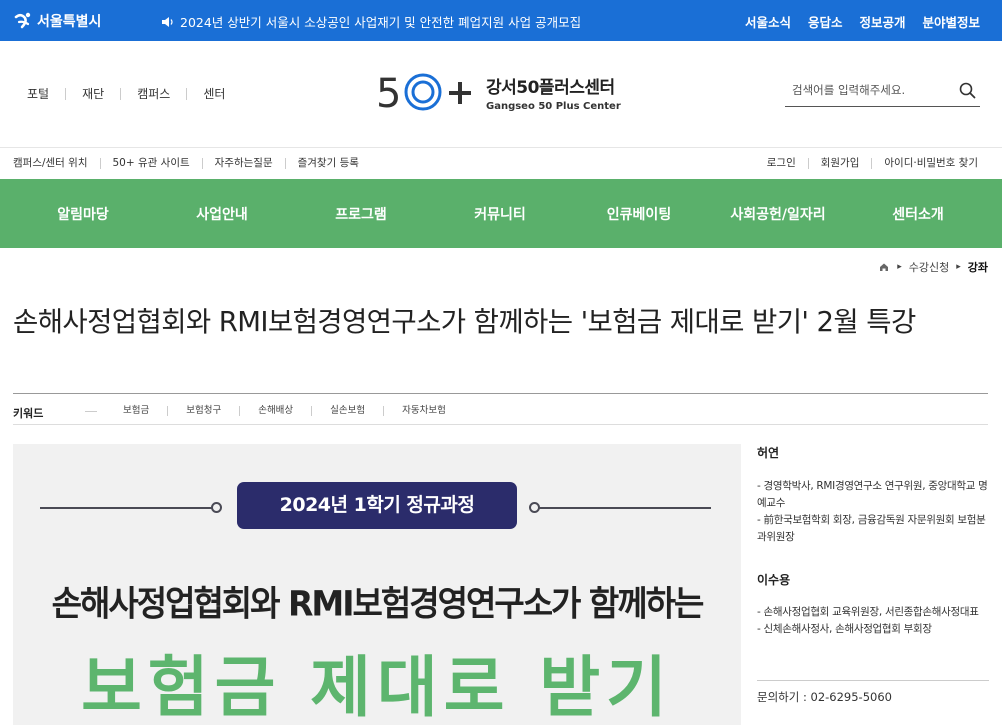 The height and width of the screenshot is (725, 1002). I want to click on signup-link: 회원가입, so click(839, 163).